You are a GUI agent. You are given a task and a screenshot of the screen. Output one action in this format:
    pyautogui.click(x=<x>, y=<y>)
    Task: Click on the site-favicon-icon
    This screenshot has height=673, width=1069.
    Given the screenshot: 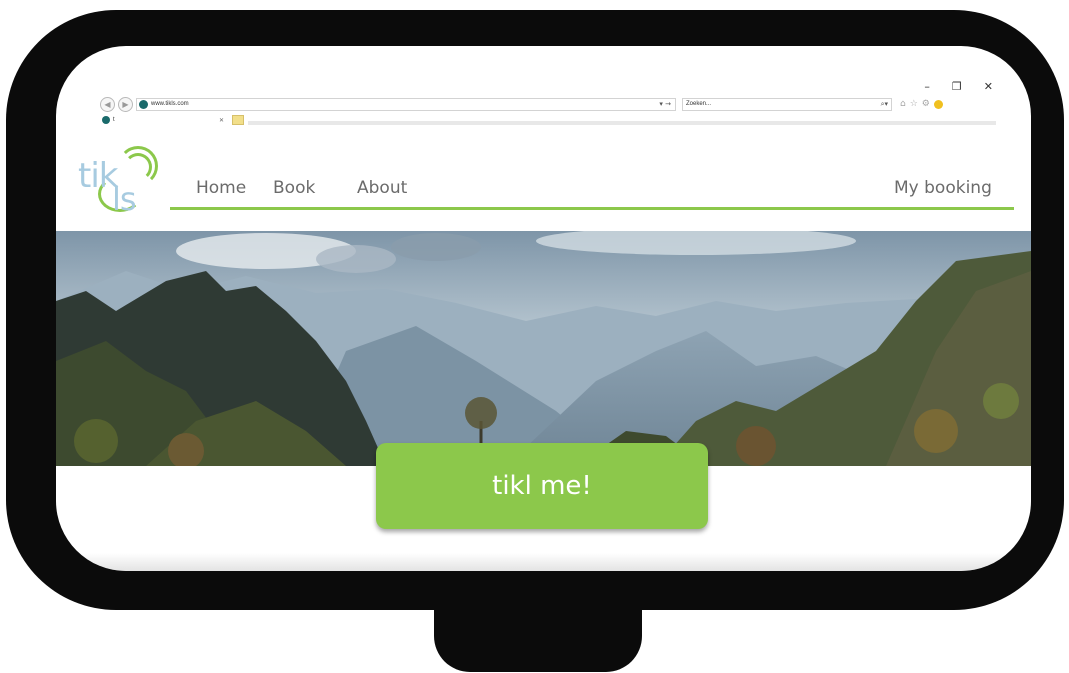 What is the action you would take?
    pyautogui.click(x=143, y=104)
    